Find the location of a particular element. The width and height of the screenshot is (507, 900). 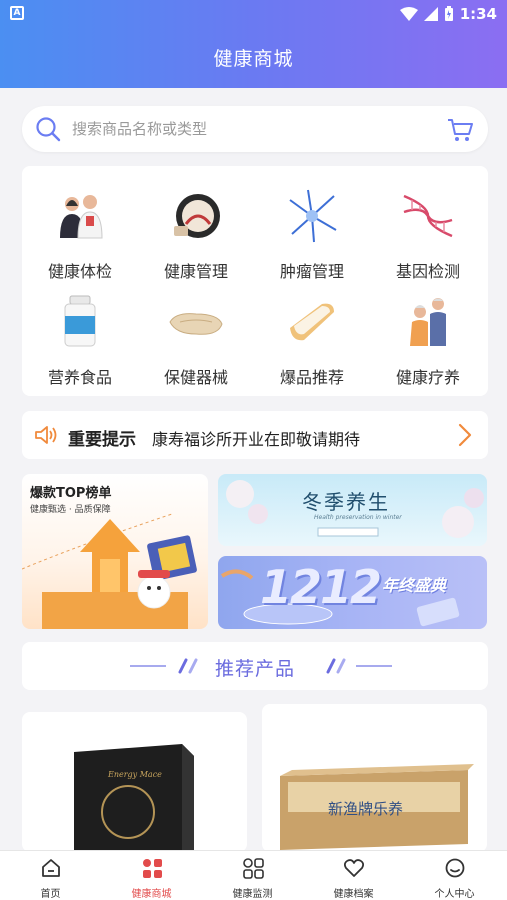

category-label: 基因检测 is located at coordinates (427, 271).